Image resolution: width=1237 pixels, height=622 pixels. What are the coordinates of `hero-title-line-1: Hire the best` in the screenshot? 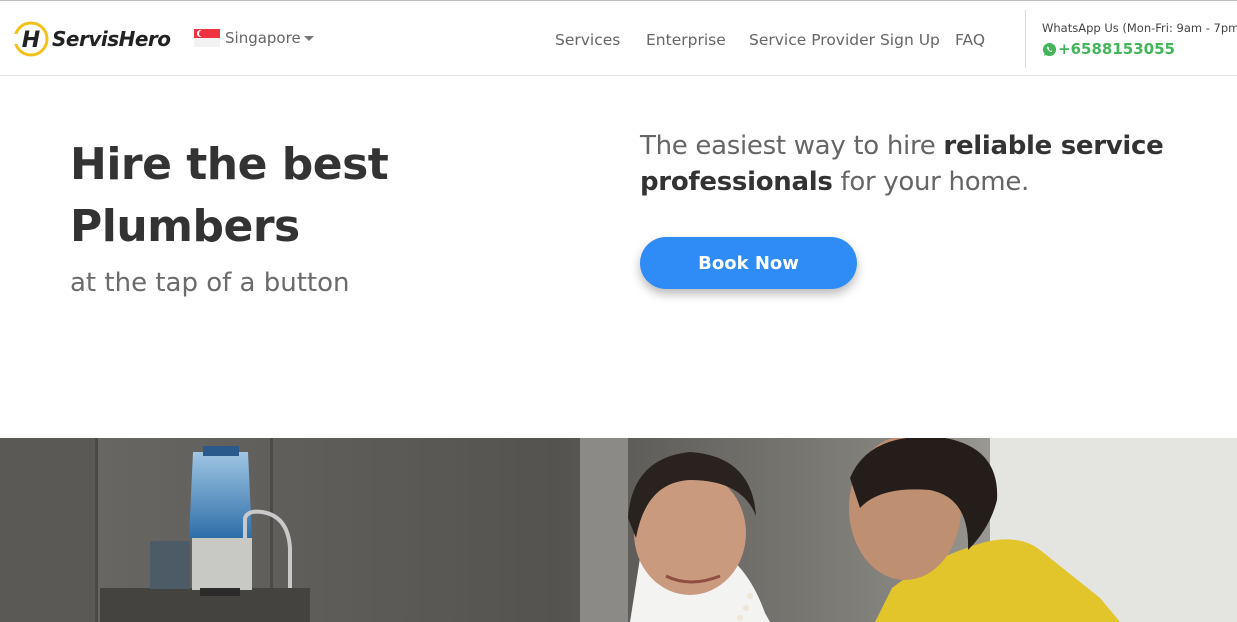 It's located at (229, 164).